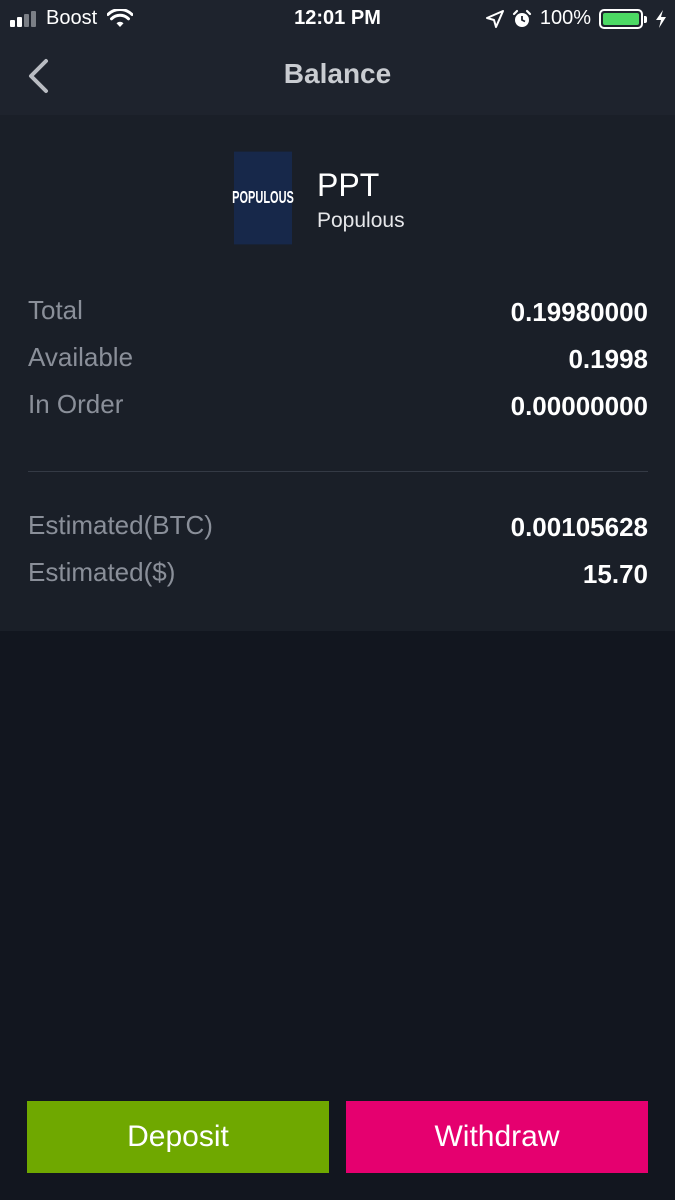 This screenshot has width=675, height=1200. Describe the element at coordinates (579, 312) in the screenshot. I see `balance-value: 0.19980000` at that location.